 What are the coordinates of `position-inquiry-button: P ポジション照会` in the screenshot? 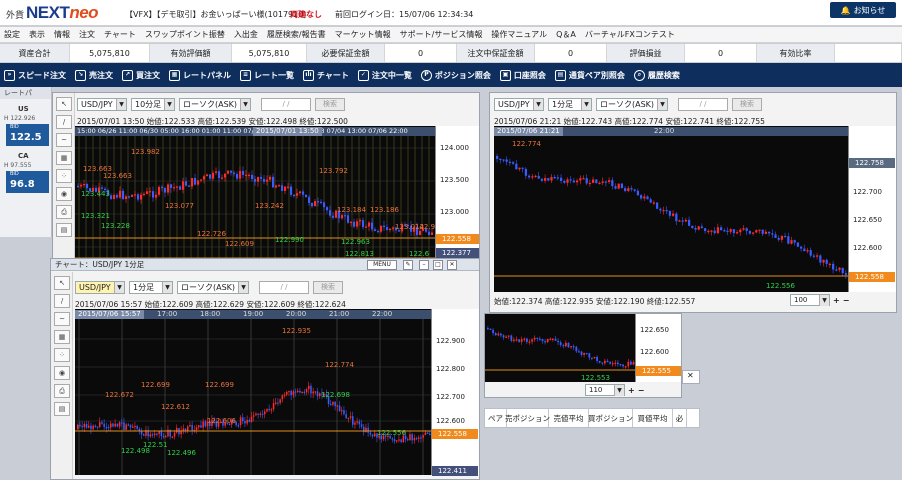 It's located at (455, 75).